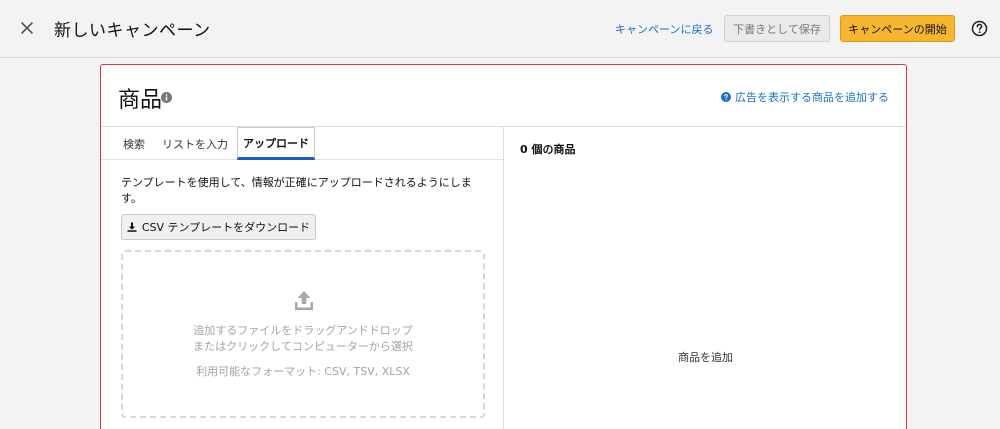  I want to click on dropzone-instruction-drag: 追加するファイルをドラッグアンドドロップ, so click(303, 330).